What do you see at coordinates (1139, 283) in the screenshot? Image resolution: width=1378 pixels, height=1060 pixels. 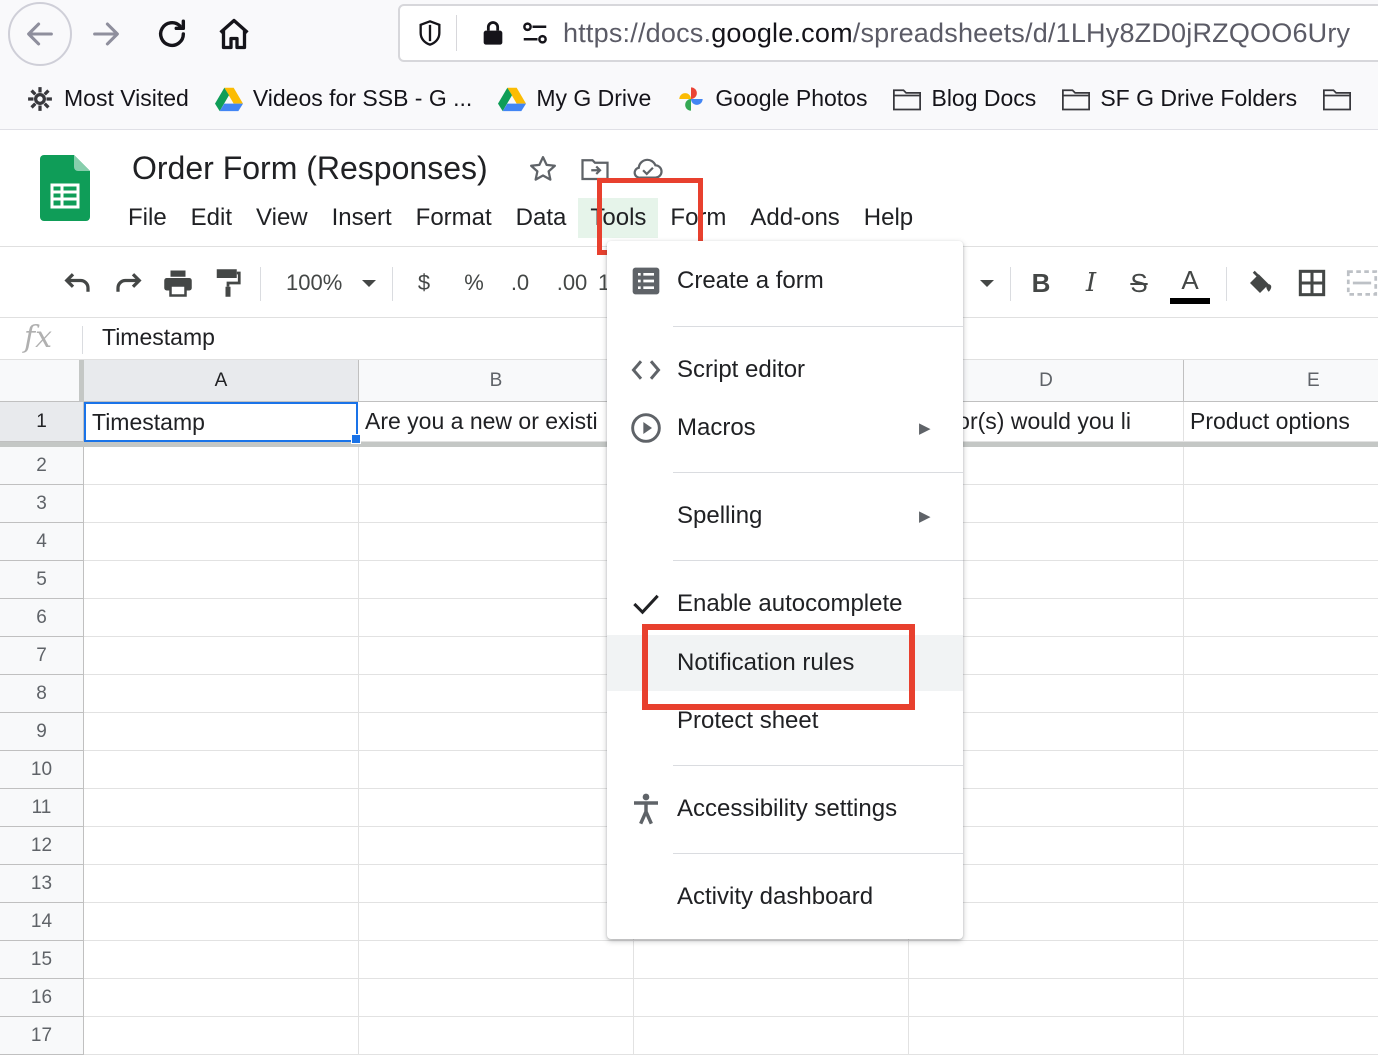 I see `strikethrough-button: S` at bounding box center [1139, 283].